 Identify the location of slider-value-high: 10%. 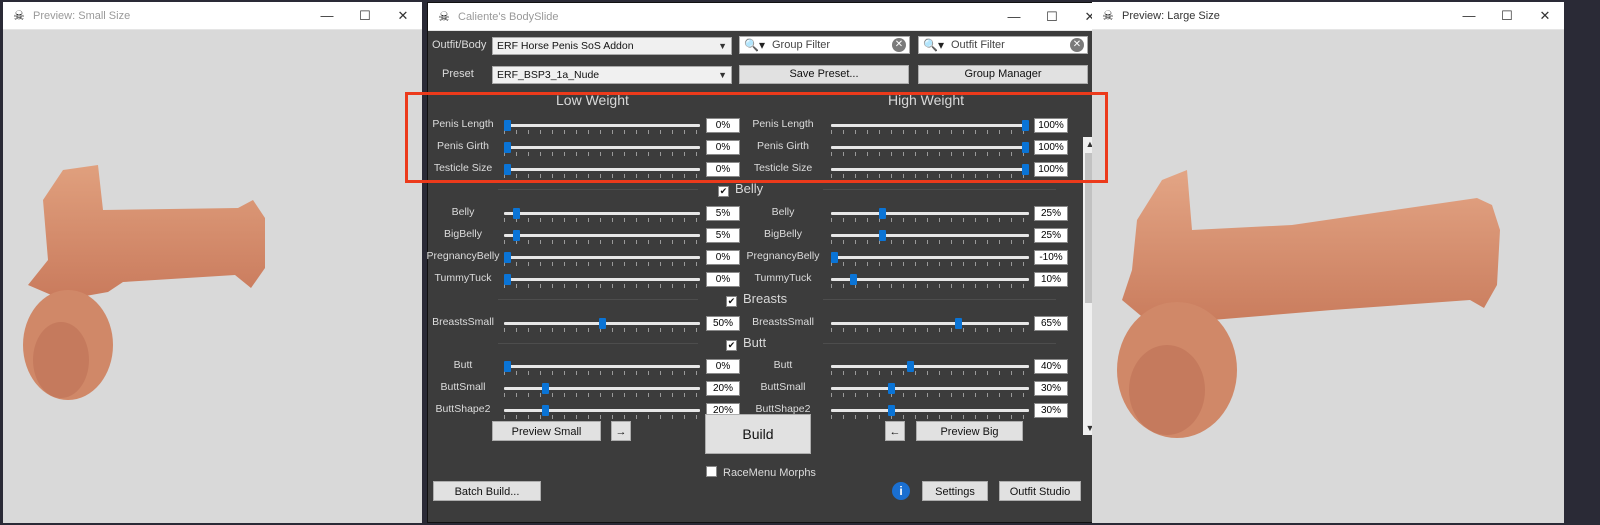
(1051, 279).